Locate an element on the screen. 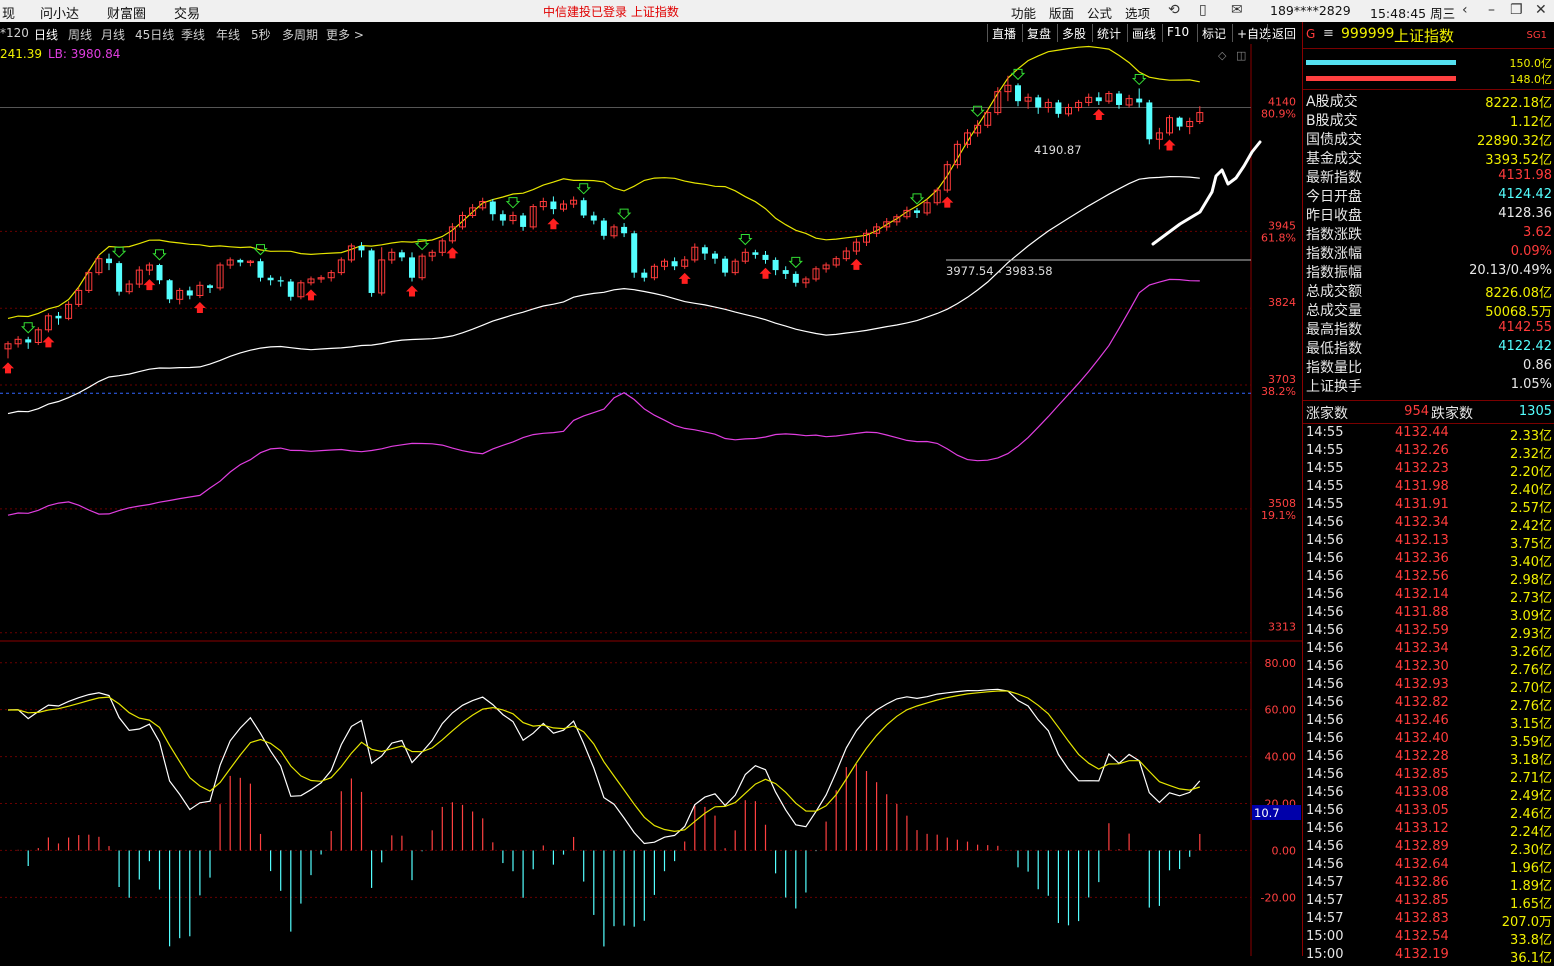 The image size is (1554, 966). menu-item-jiaoyi: 交易 is located at coordinates (187, 12).